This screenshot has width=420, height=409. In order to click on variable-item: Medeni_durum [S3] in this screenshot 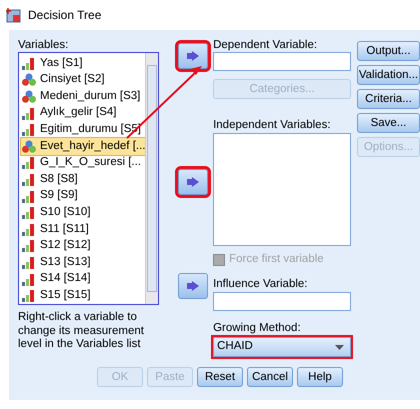, I will do `click(83, 96)`.